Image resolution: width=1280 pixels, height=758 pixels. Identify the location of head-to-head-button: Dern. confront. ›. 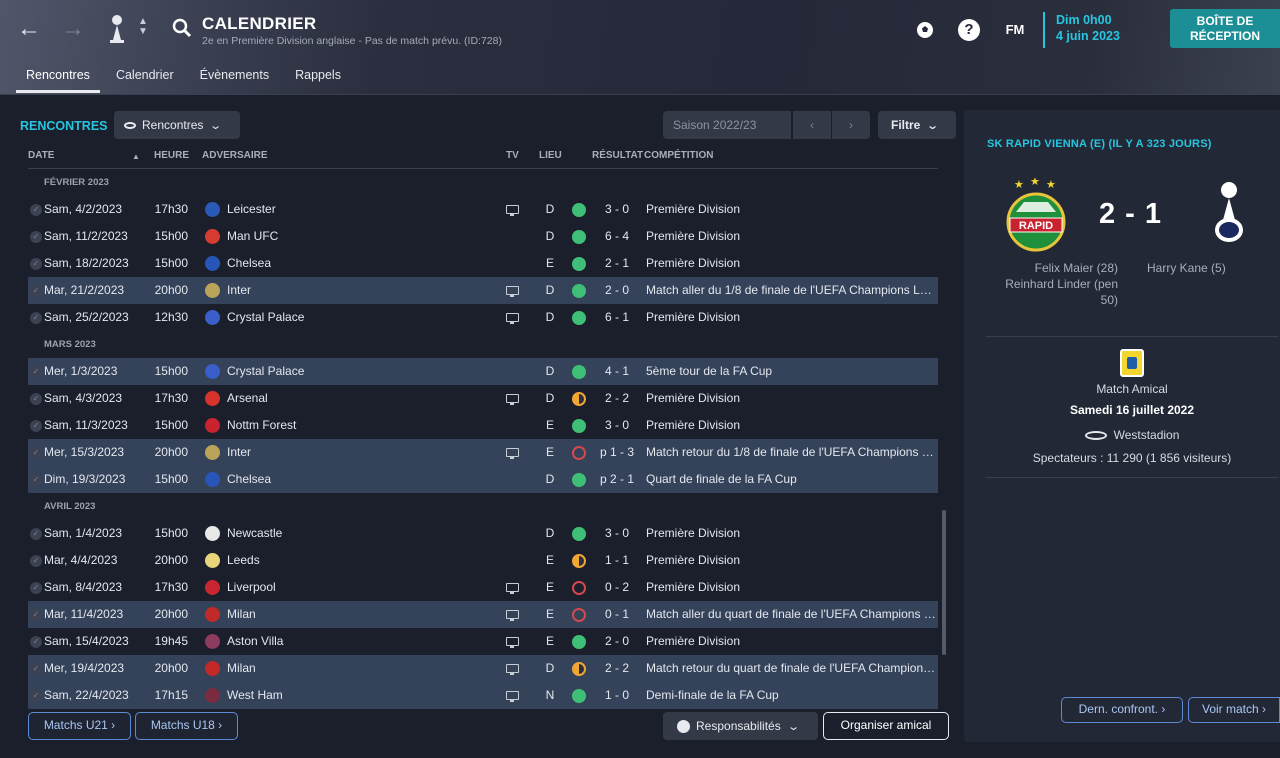
(1122, 710).